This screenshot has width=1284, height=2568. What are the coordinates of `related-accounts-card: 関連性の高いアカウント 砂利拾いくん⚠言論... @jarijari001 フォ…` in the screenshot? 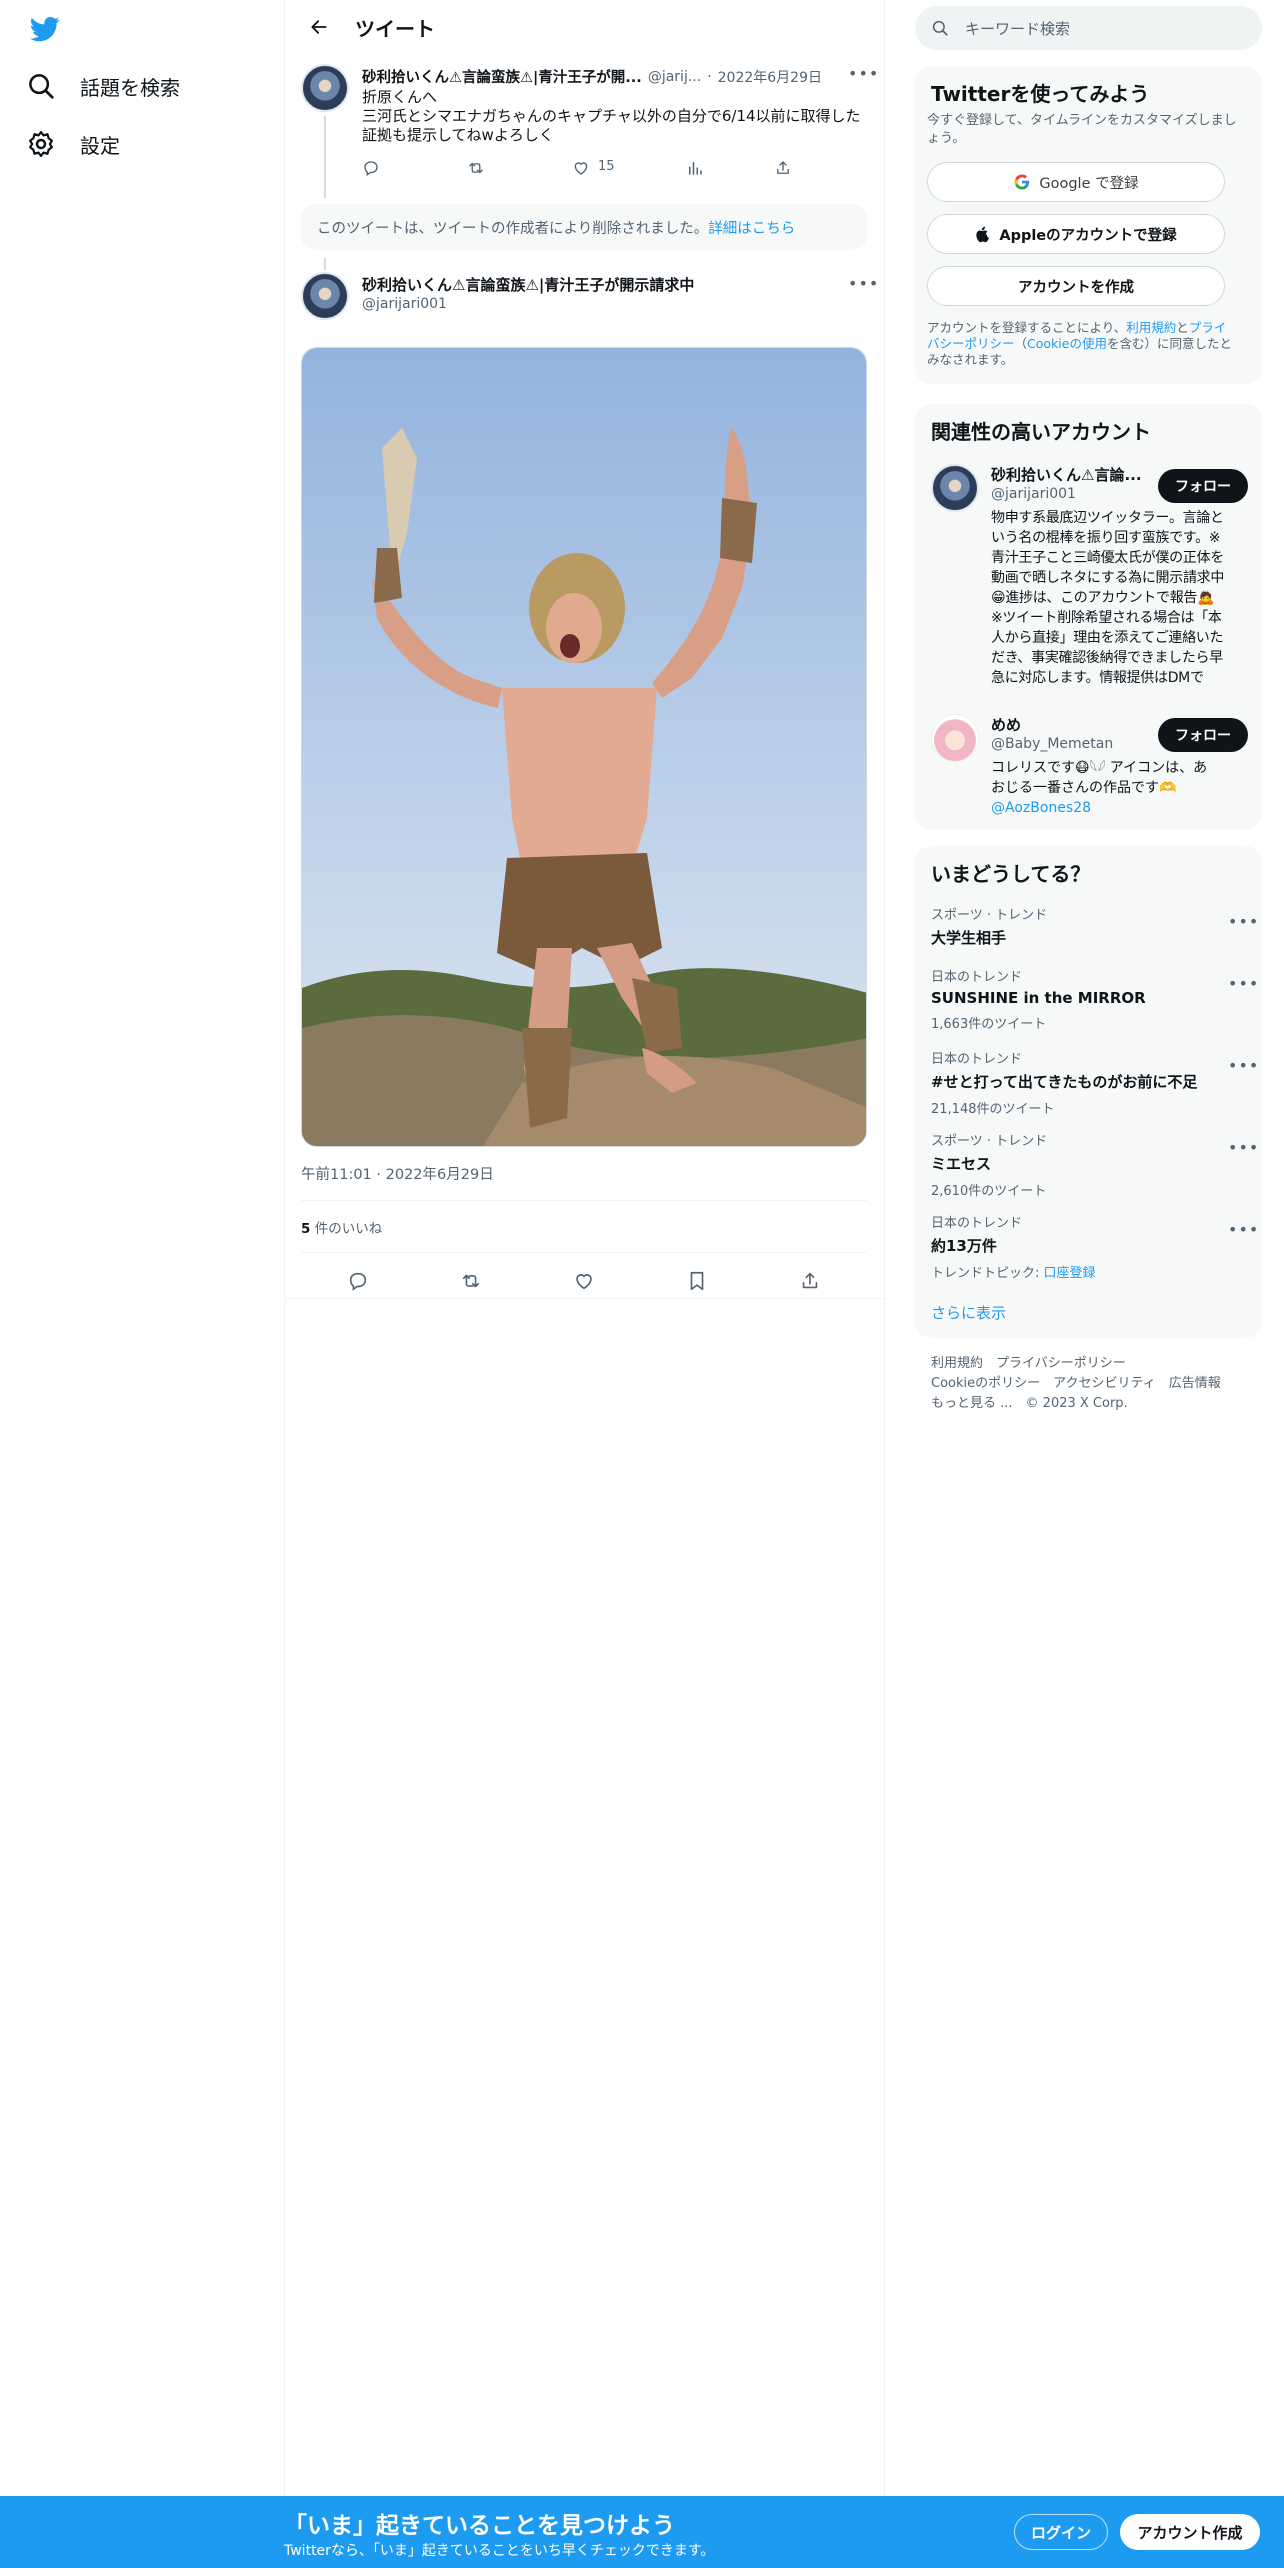 It's located at (1088, 617).